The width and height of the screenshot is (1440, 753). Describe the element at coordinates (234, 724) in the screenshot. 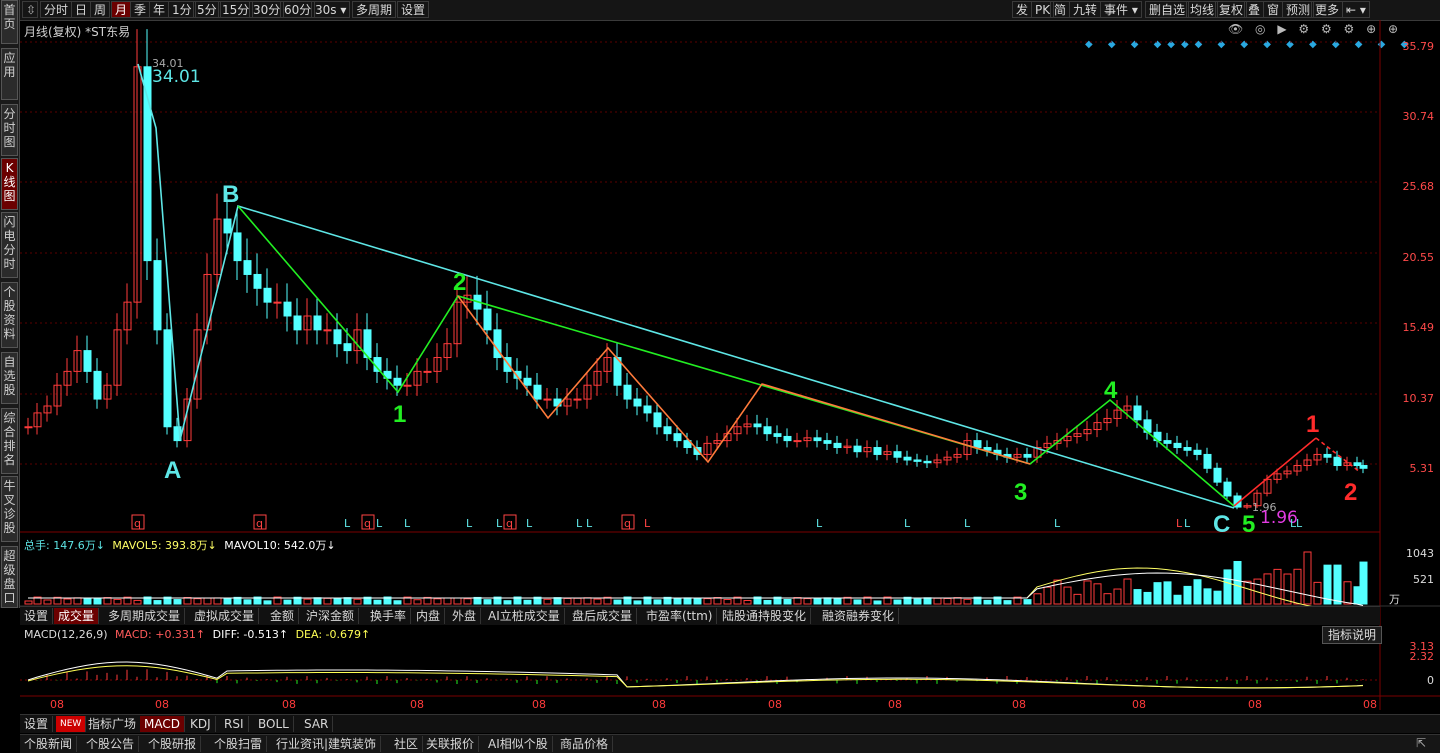

I see `tabs2-tab-5: RSI` at that location.